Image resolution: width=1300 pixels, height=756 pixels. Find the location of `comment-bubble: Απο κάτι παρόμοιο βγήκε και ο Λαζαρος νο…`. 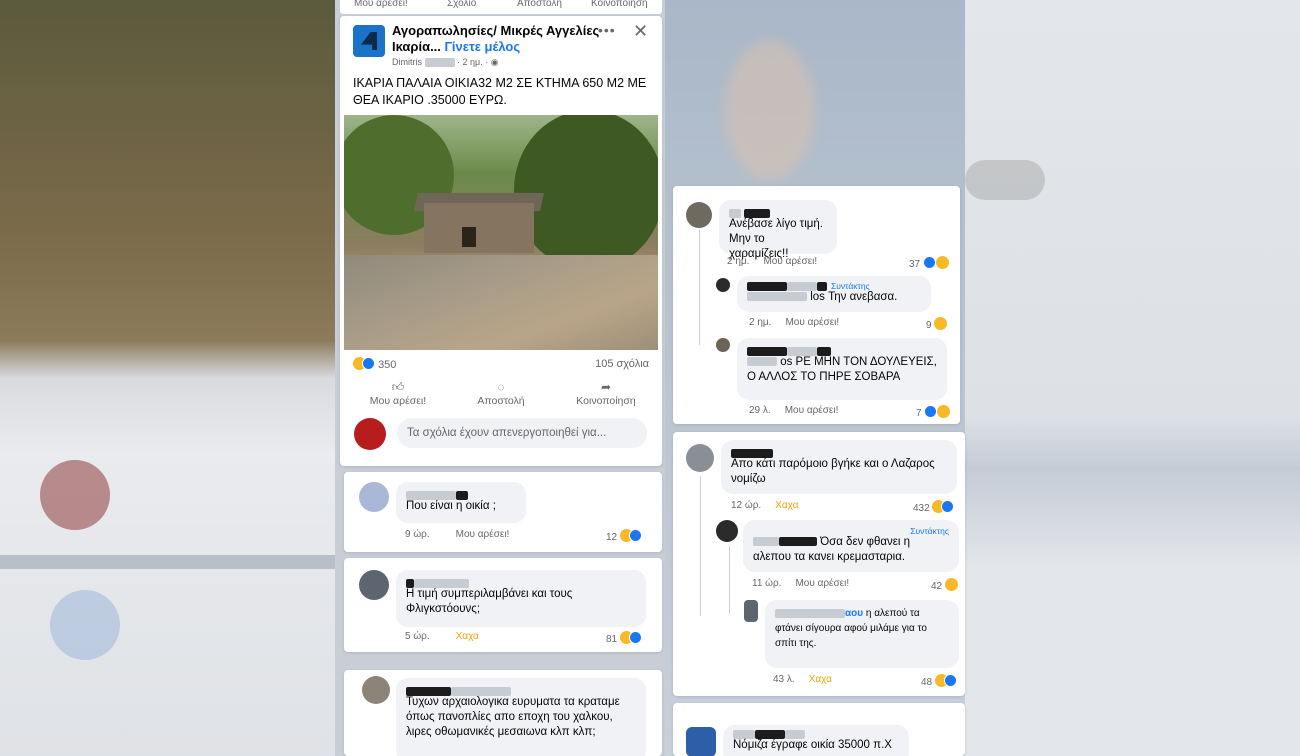

comment-bubble: Απο κάτι παρόμοιο βγήκε και ο Λαζαρος νο… is located at coordinates (839, 467).